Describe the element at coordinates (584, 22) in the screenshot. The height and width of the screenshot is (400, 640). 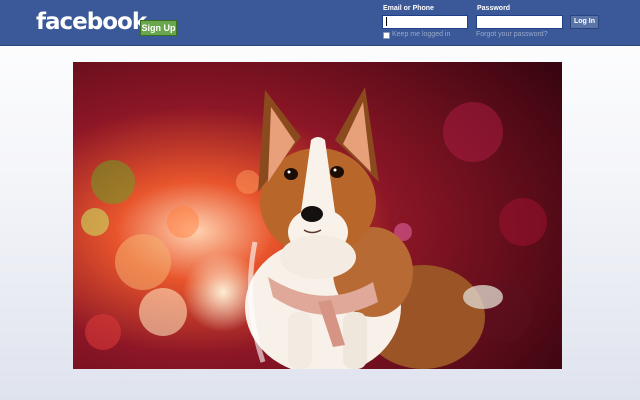
I see `log-in-button: Log In` at that location.